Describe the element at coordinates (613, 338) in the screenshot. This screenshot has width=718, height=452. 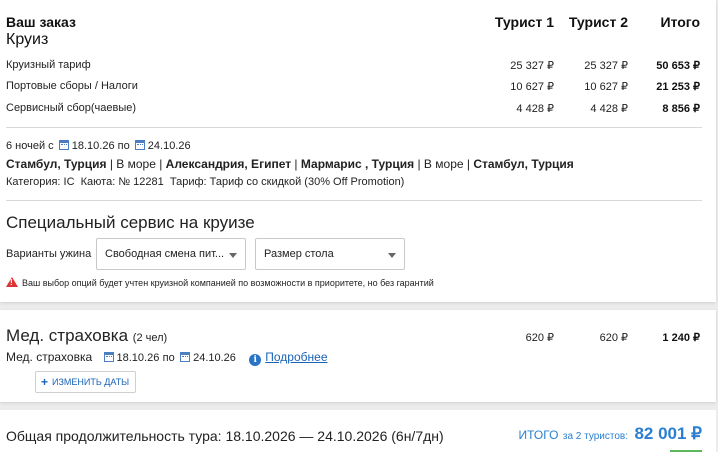
I see `insurance-t2: 620 ₽` at that location.